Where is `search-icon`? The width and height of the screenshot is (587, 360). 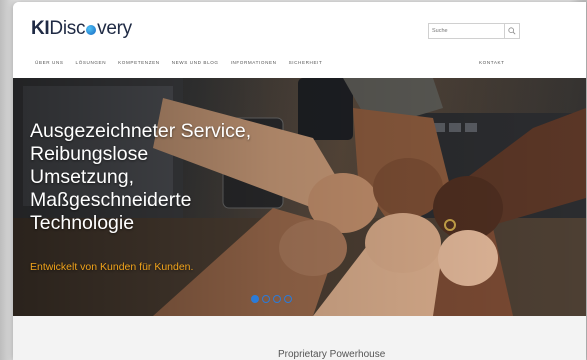 search-icon is located at coordinates (512, 31).